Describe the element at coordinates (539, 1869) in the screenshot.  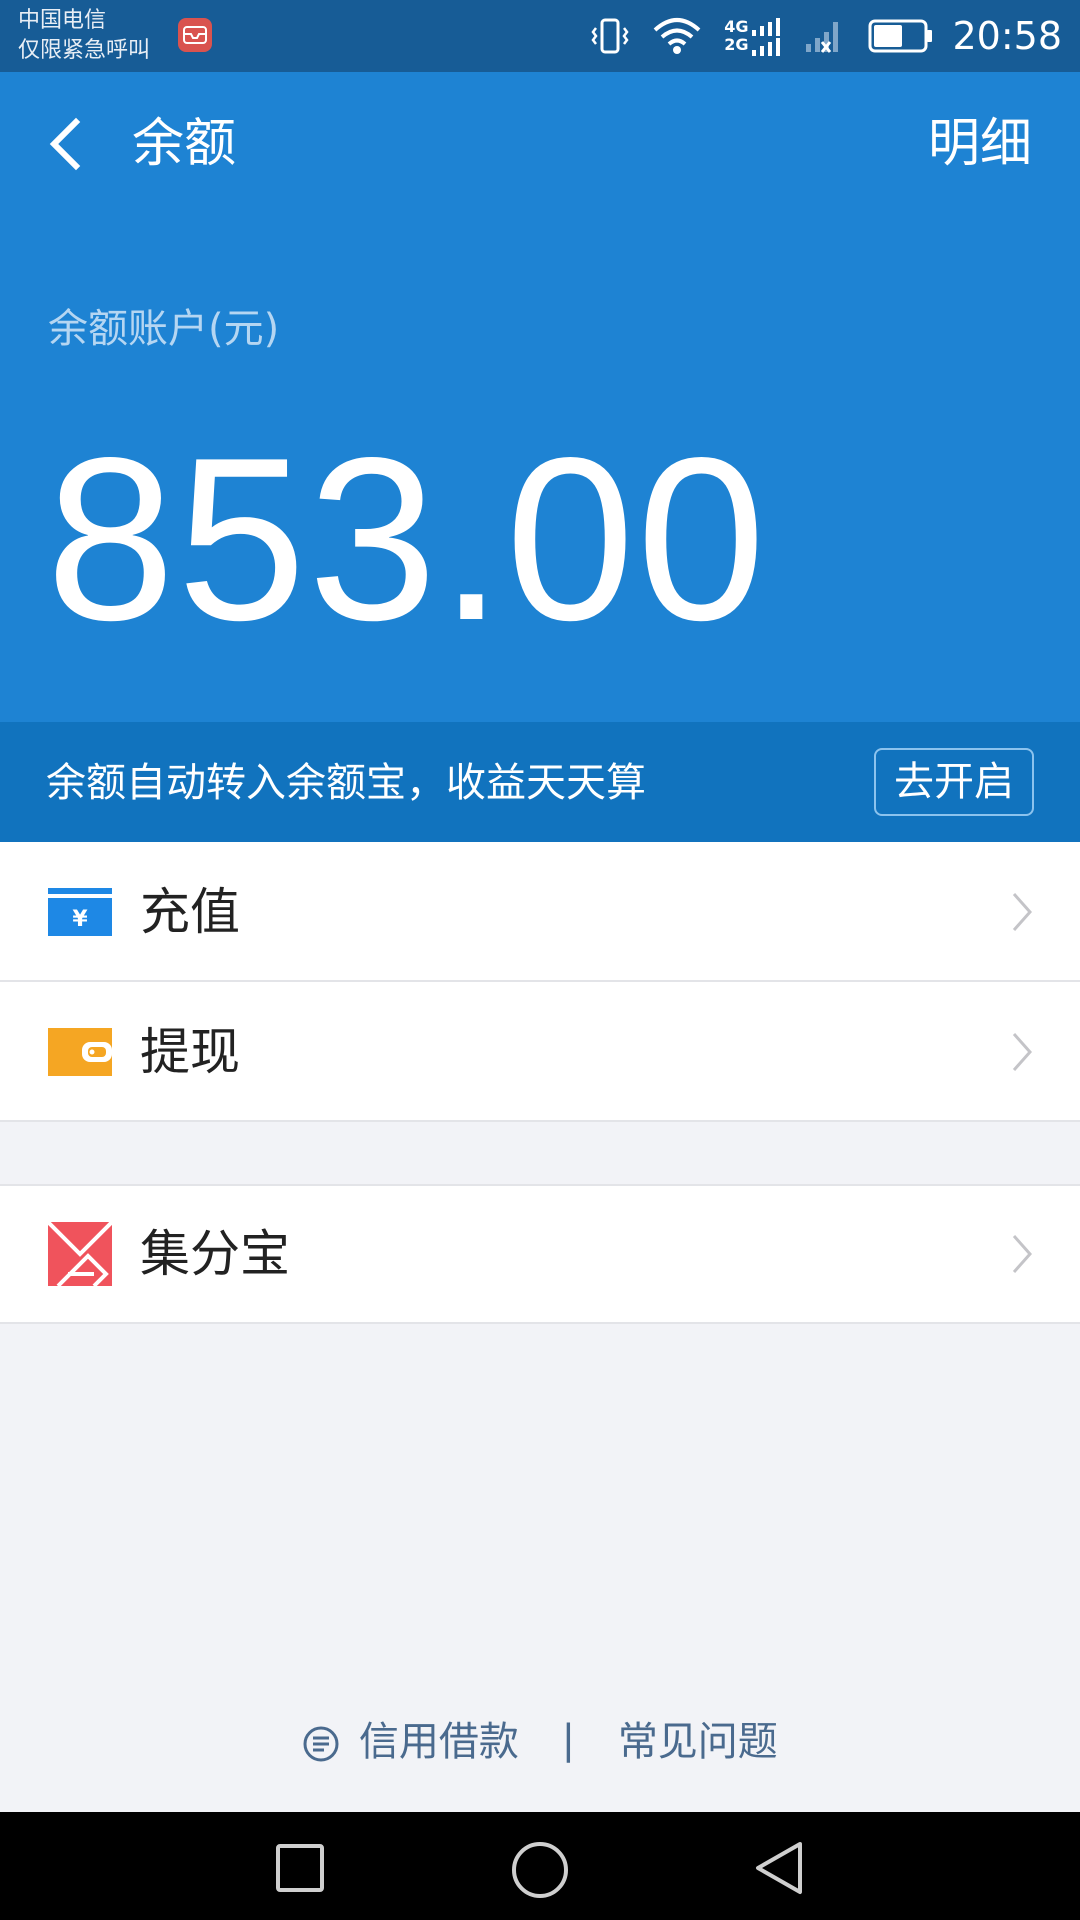
I see `home-icon` at that location.